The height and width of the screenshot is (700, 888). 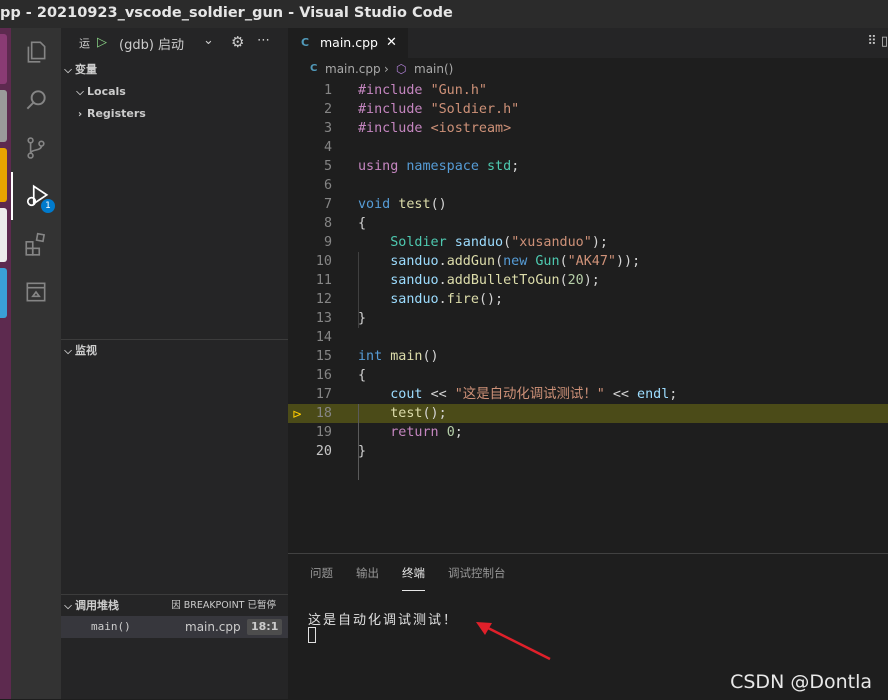 What do you see at coordinates (111, 626) in the screenshot?
I see `stack-frame-function: main()` at bounding box center [111, 626].